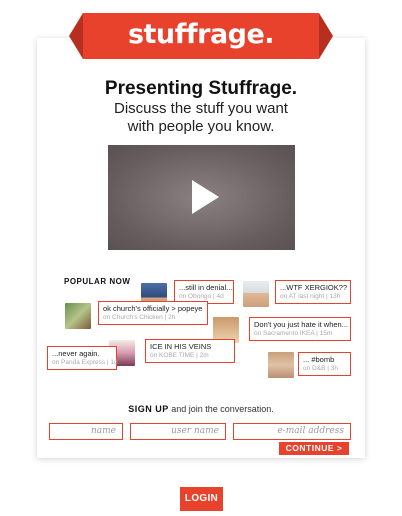  I want to click on page-title: Presenting Stuffrage., so click(201, 88).